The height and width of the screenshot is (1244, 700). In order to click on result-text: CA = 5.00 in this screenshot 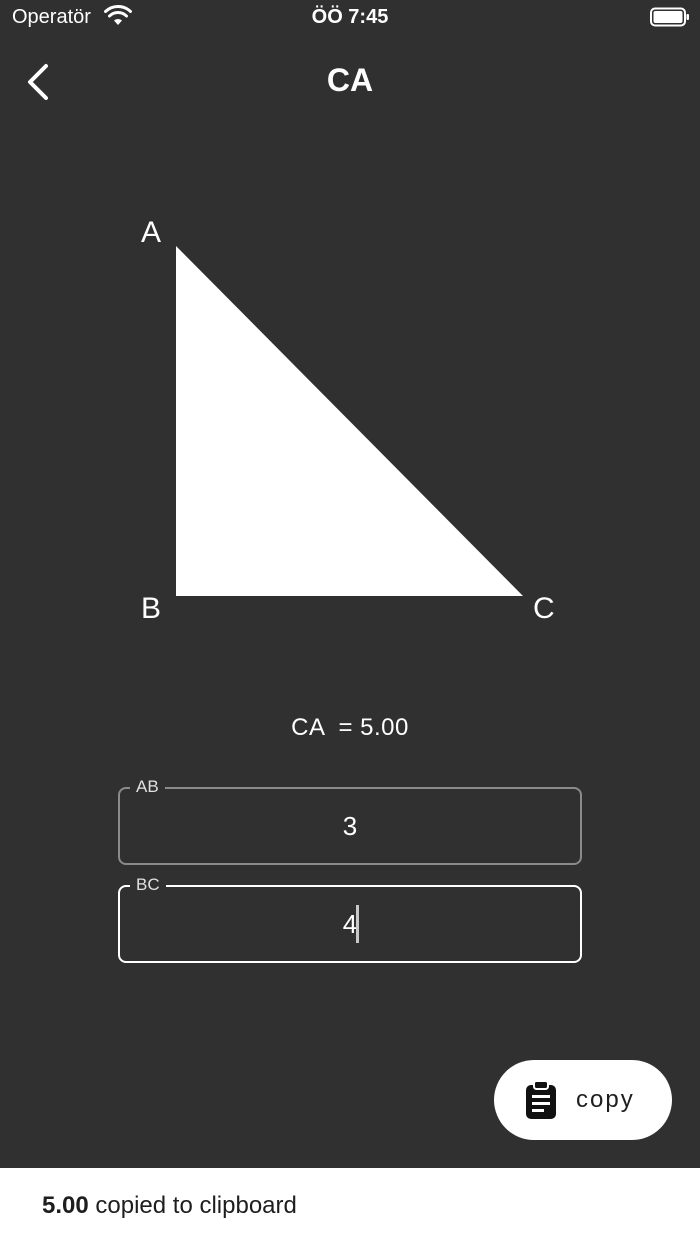, I will do `click(350, 727)`.